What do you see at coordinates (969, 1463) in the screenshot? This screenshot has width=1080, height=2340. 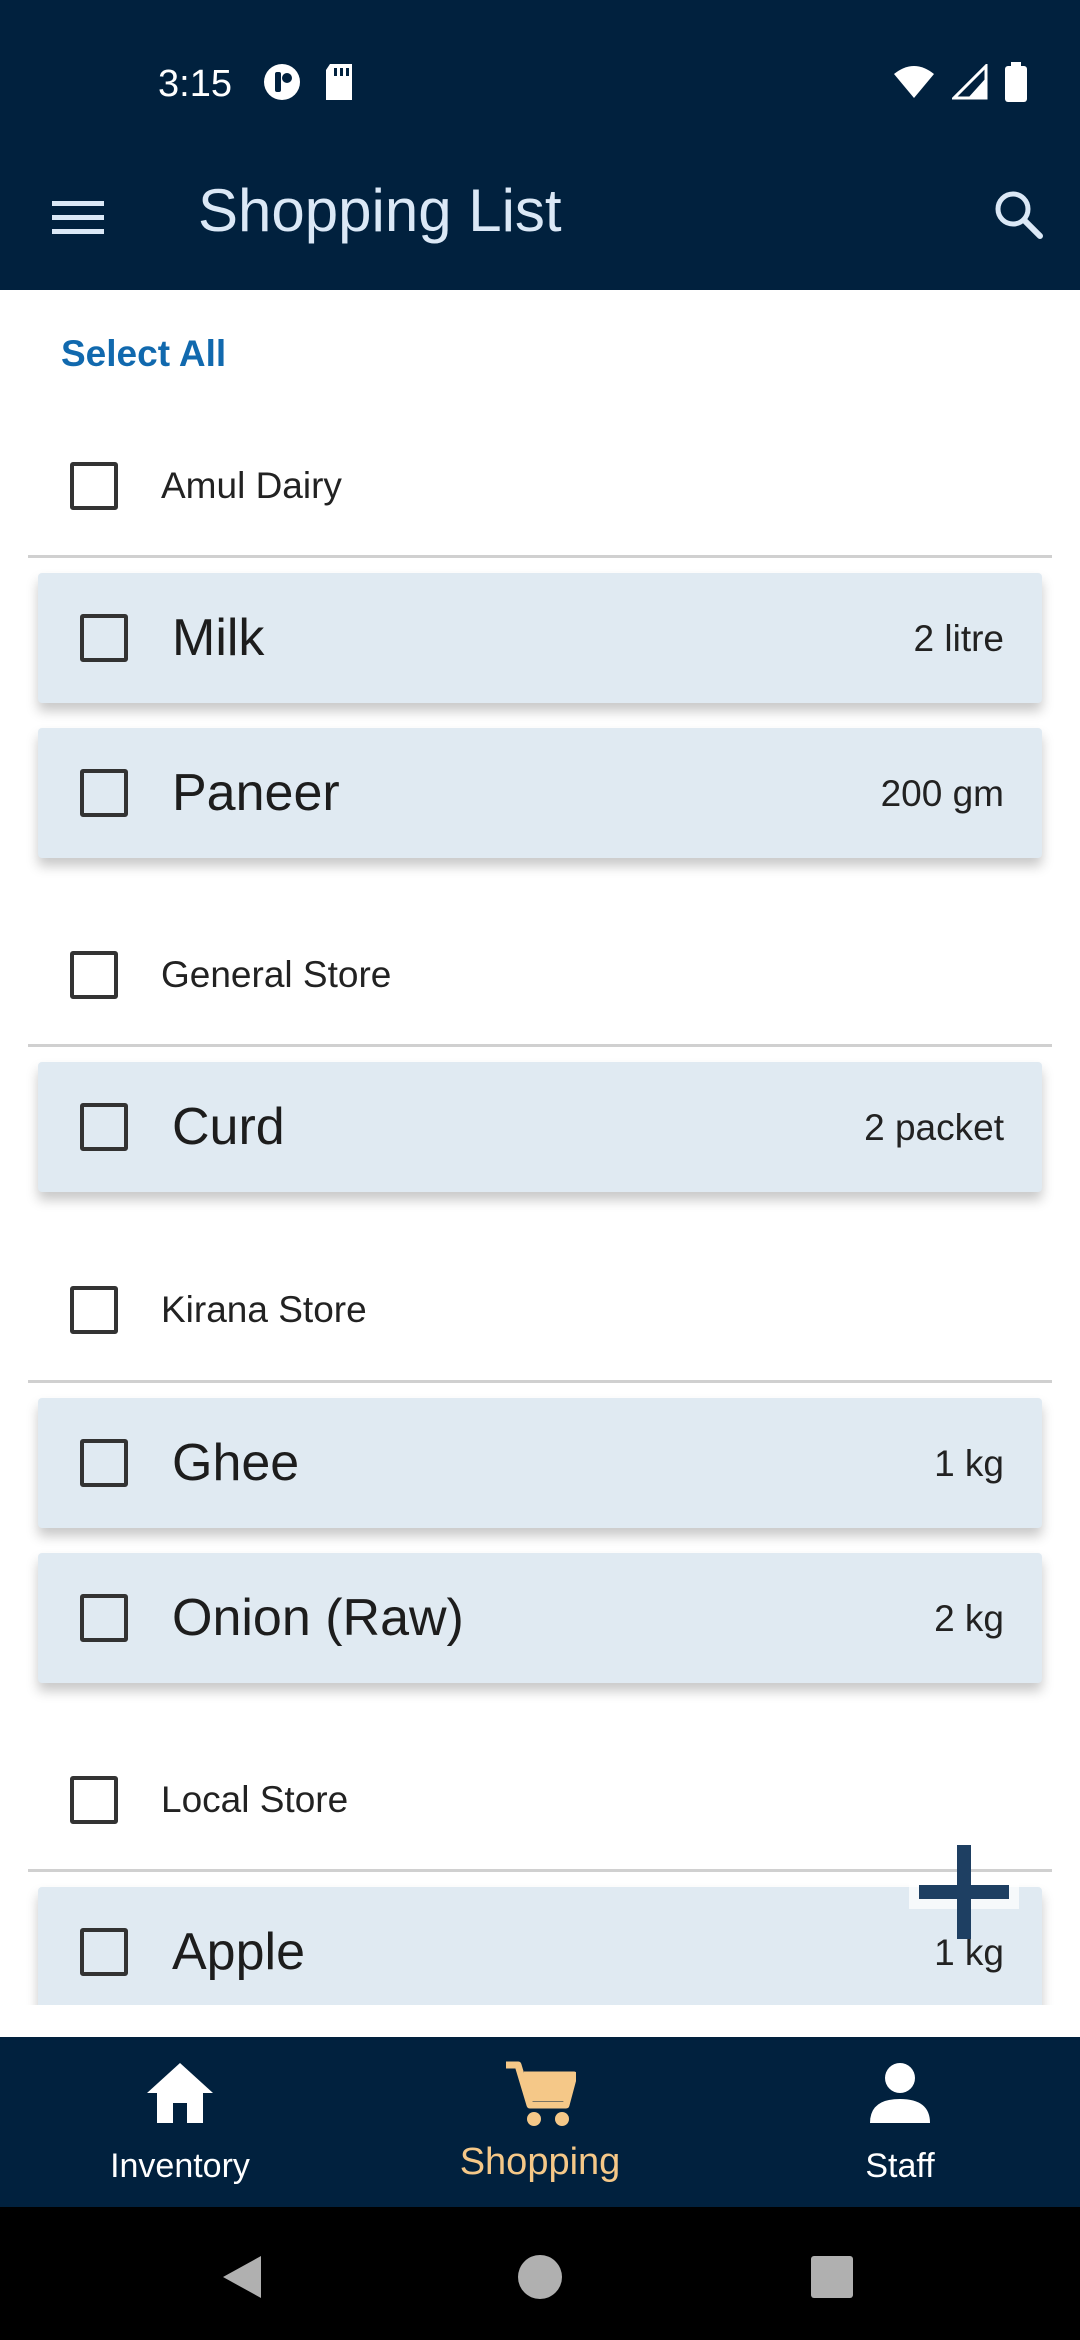 I see `item-quantity: 1 kg` at bounding box center [969, 1463].